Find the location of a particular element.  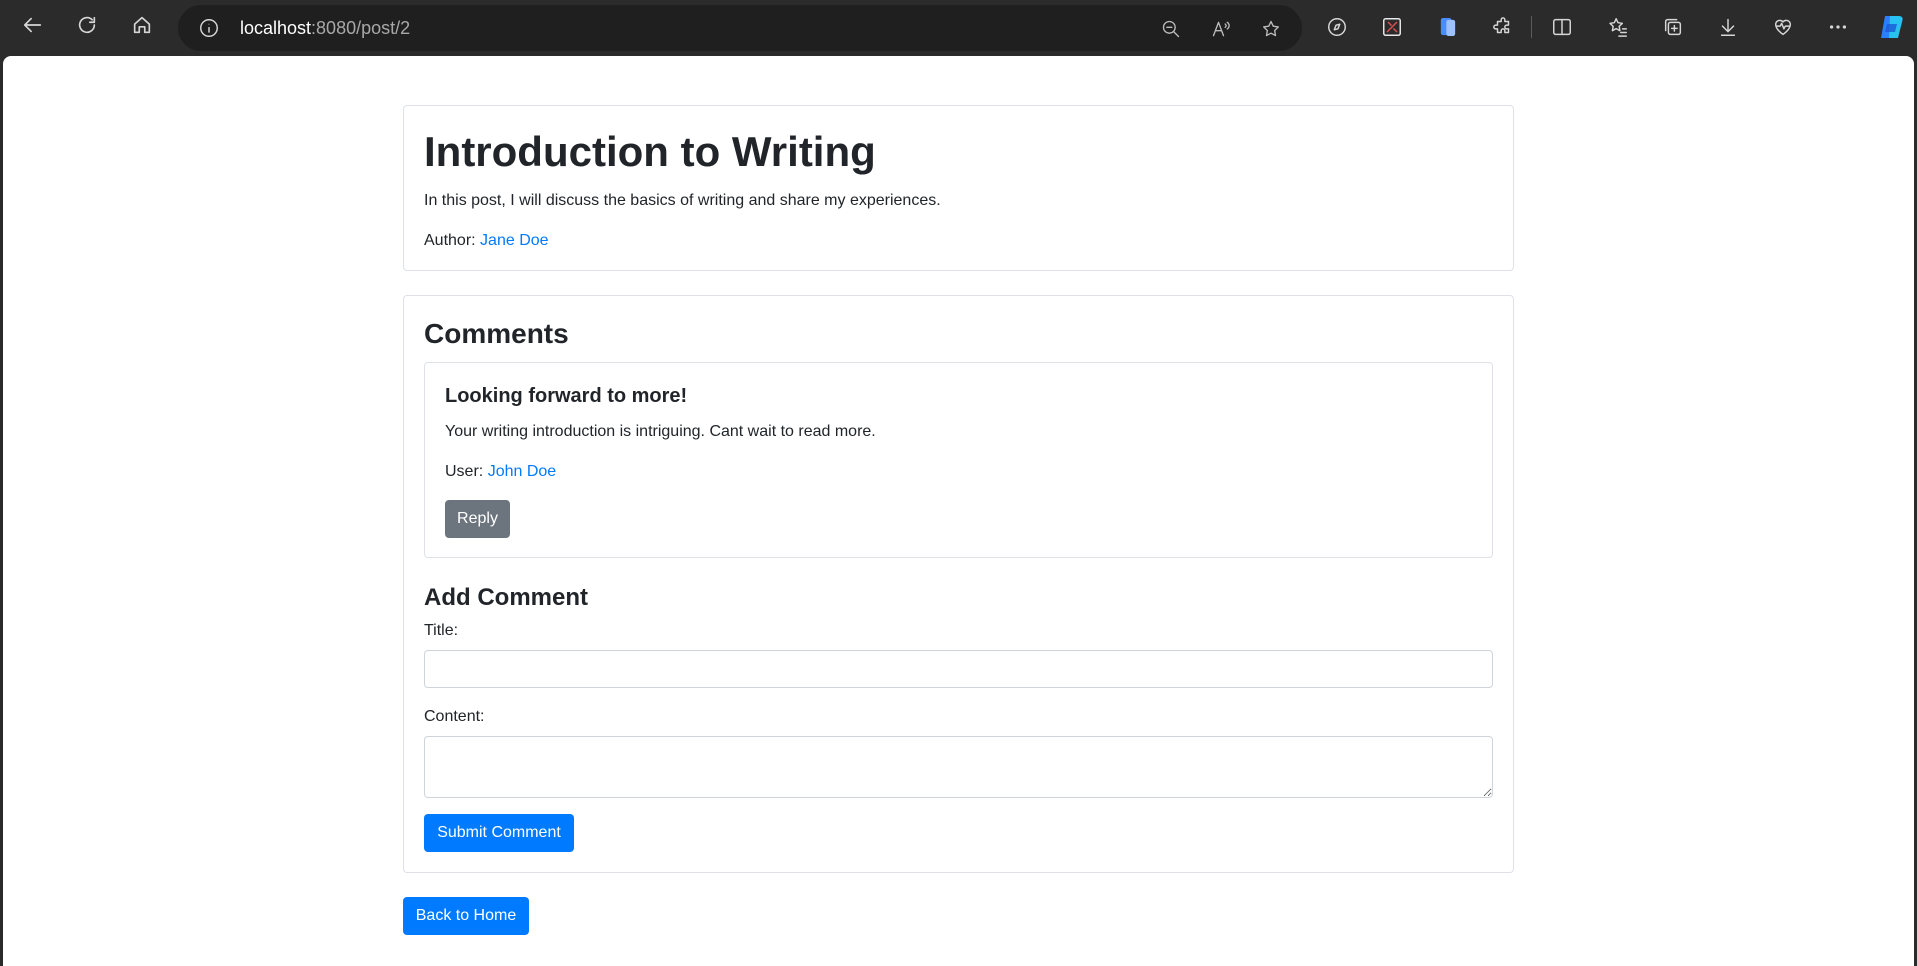

reply-button: Reply is located at coordinates (477, 519).